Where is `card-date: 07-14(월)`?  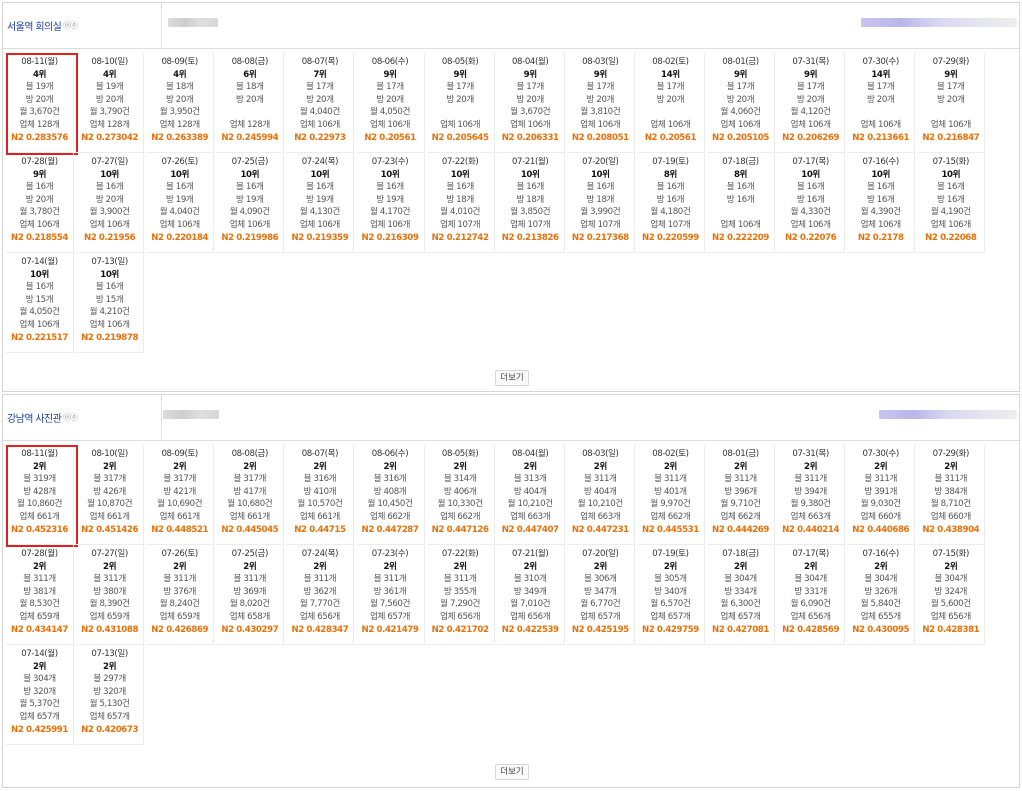
card-date: 07-14(월) is located at coordinates (39, 262).